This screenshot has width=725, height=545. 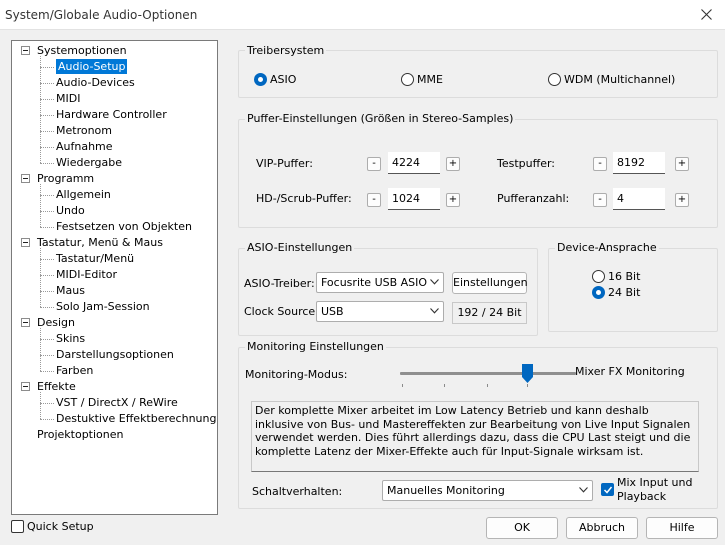 I want to click on vip-minus-button: -, so click(x=374, y=164).